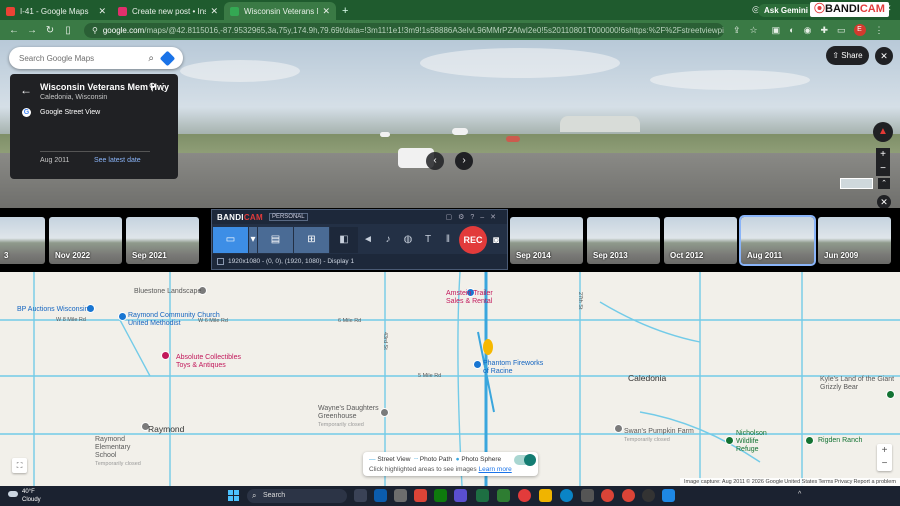 Image resolution: width=900 pixels, height=506 pixels. What do you see at coordinates (545, 495) in the screenshot?
I see `file-explorer-icon` at bounding box center [545, 495].